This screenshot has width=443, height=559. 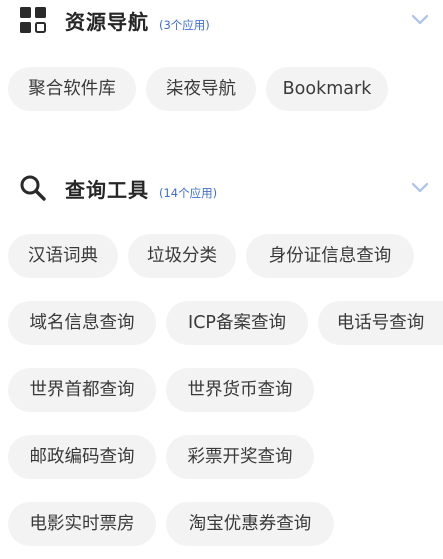 What do you see at coordinates (182, 256) in the screenshot?
I see `app-chip-garbage-sorting: 垃圾分类` at bounding box center [182, 256].